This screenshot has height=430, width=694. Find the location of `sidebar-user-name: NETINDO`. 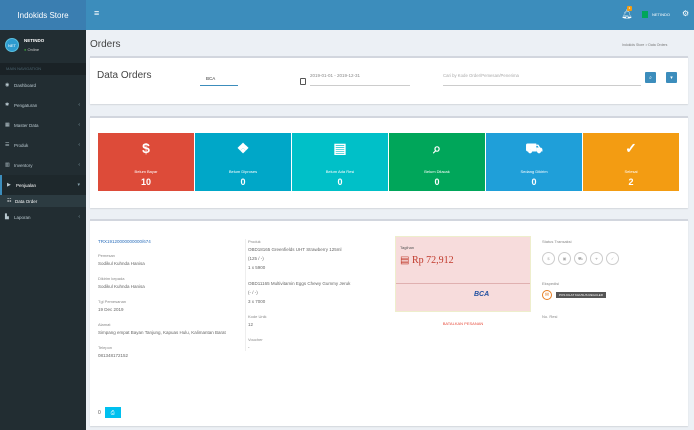

sidebar-user-name: NETINDO is located at coordinates (34, 40).